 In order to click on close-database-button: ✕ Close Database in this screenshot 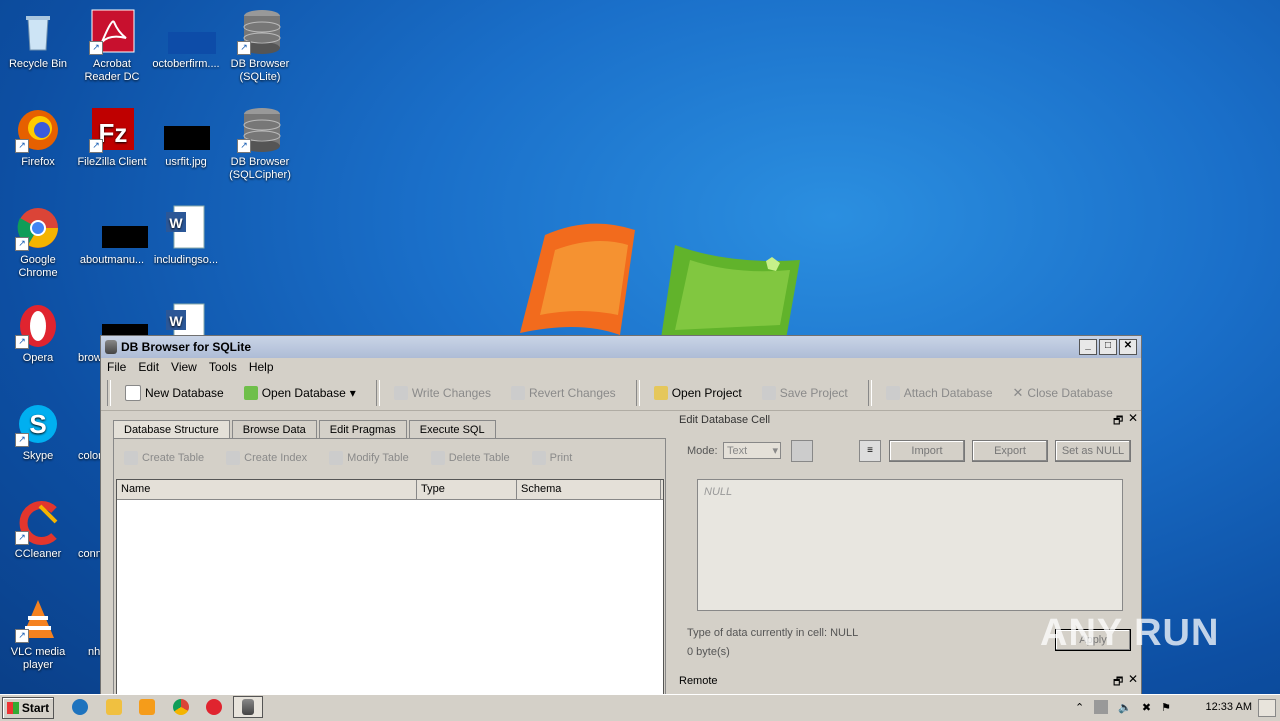, I will do `click(1063, 393)`.